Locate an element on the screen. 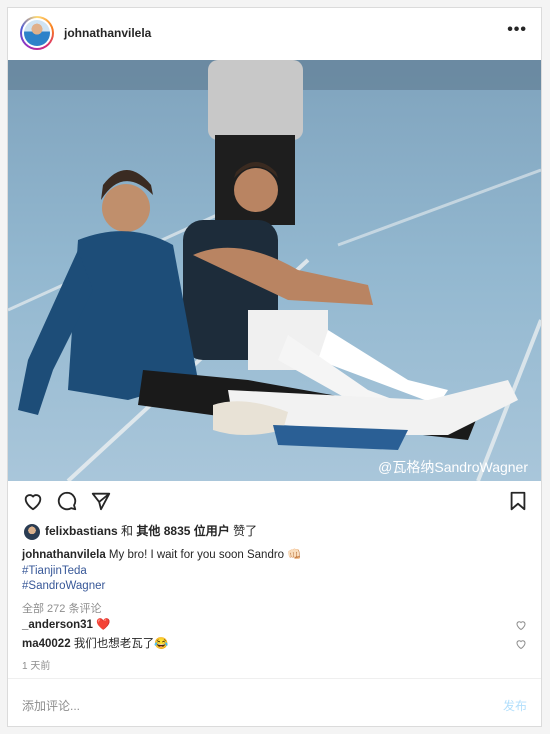 This screenshot has height=734, width=550. comment-row: _anderson31 ❤️ is located at coordinates (274, 625).